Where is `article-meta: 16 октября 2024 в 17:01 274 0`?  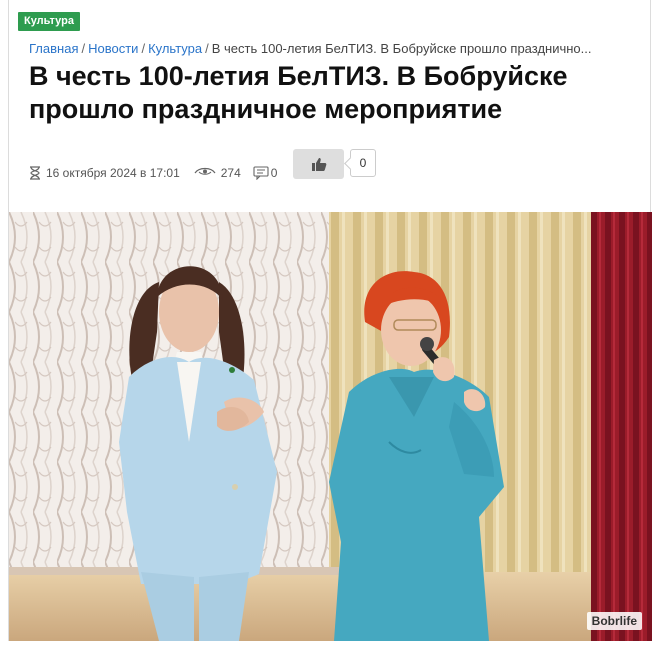
article-meta: 16 октября 2024 в 17:01 274 0 is located at coordinates (159, 173).